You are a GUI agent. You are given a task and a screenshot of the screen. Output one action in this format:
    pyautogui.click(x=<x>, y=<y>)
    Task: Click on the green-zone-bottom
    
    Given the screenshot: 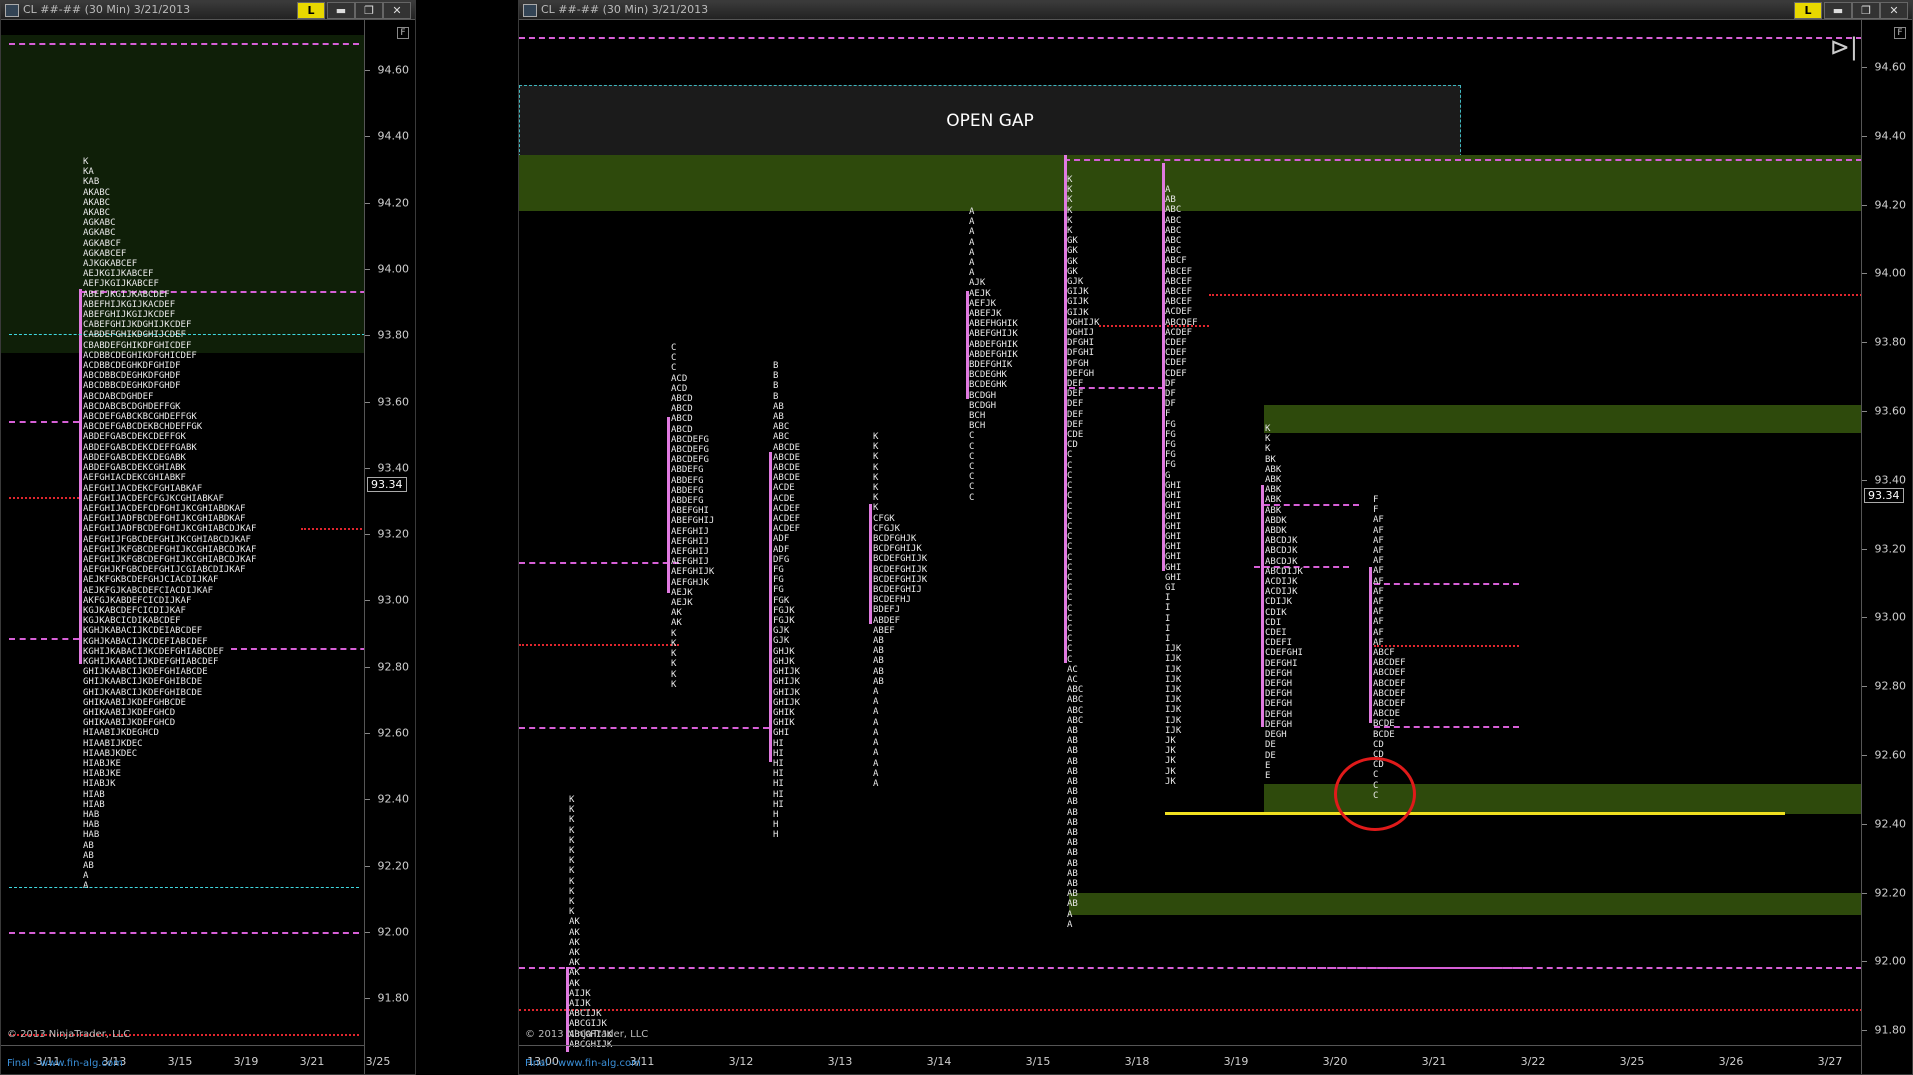 What is the action you would take?
    pyautogui.click(x=1465, y=904)
    